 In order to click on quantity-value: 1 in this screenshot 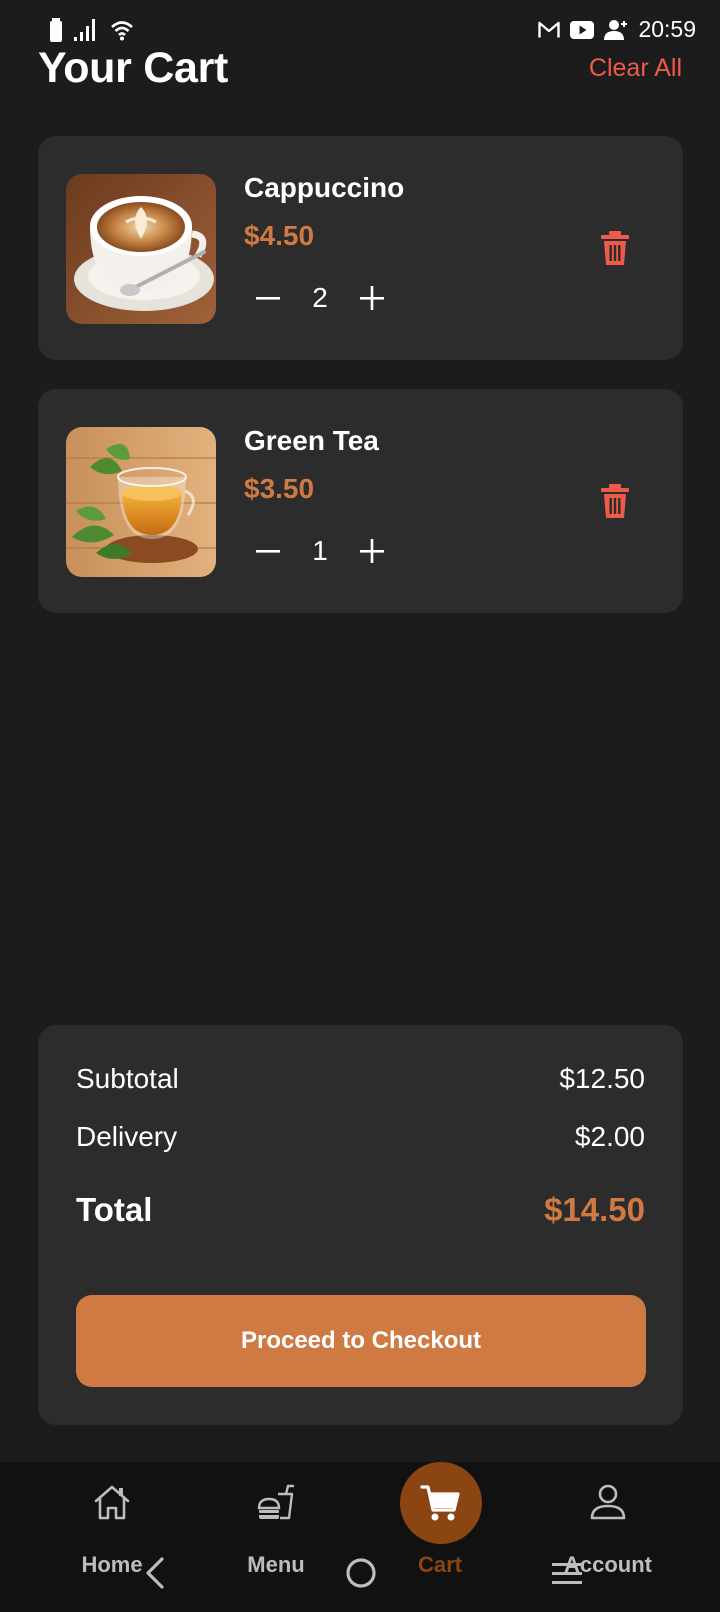, I will do `click(320, 550)`.